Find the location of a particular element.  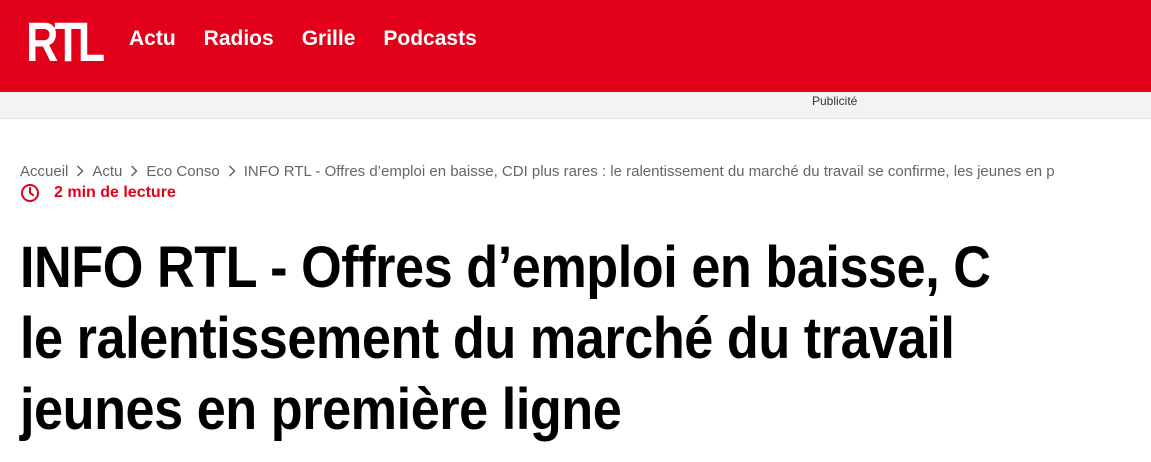

nav-item-grille: Grille is located at coordinates (329, 39).